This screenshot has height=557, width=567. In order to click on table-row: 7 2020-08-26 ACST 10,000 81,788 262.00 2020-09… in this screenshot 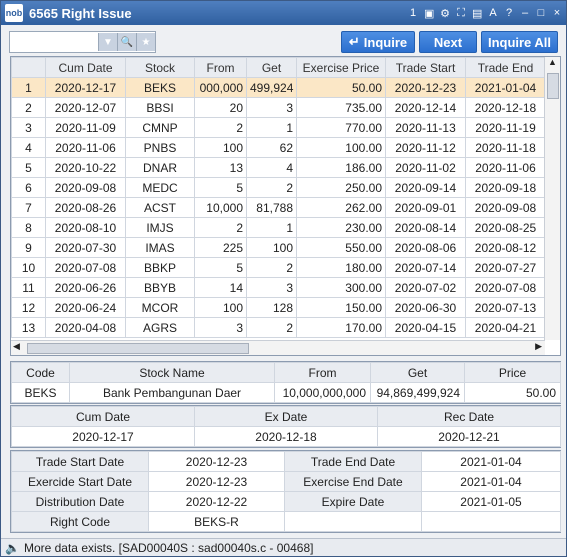, I will do `click(278, 207)`.